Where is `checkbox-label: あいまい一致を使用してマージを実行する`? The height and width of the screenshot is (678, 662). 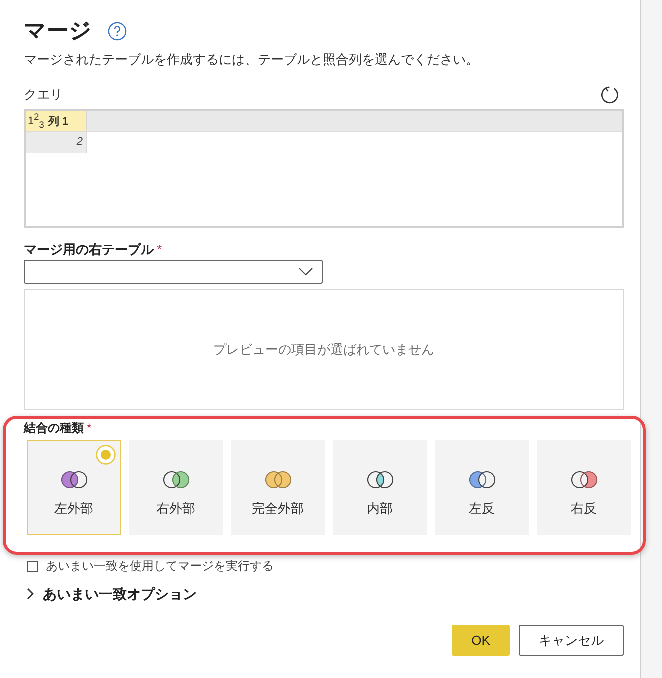
checkbox-label: あいまい一致を使用してマージを実行する is located at coordinates (160, 566).